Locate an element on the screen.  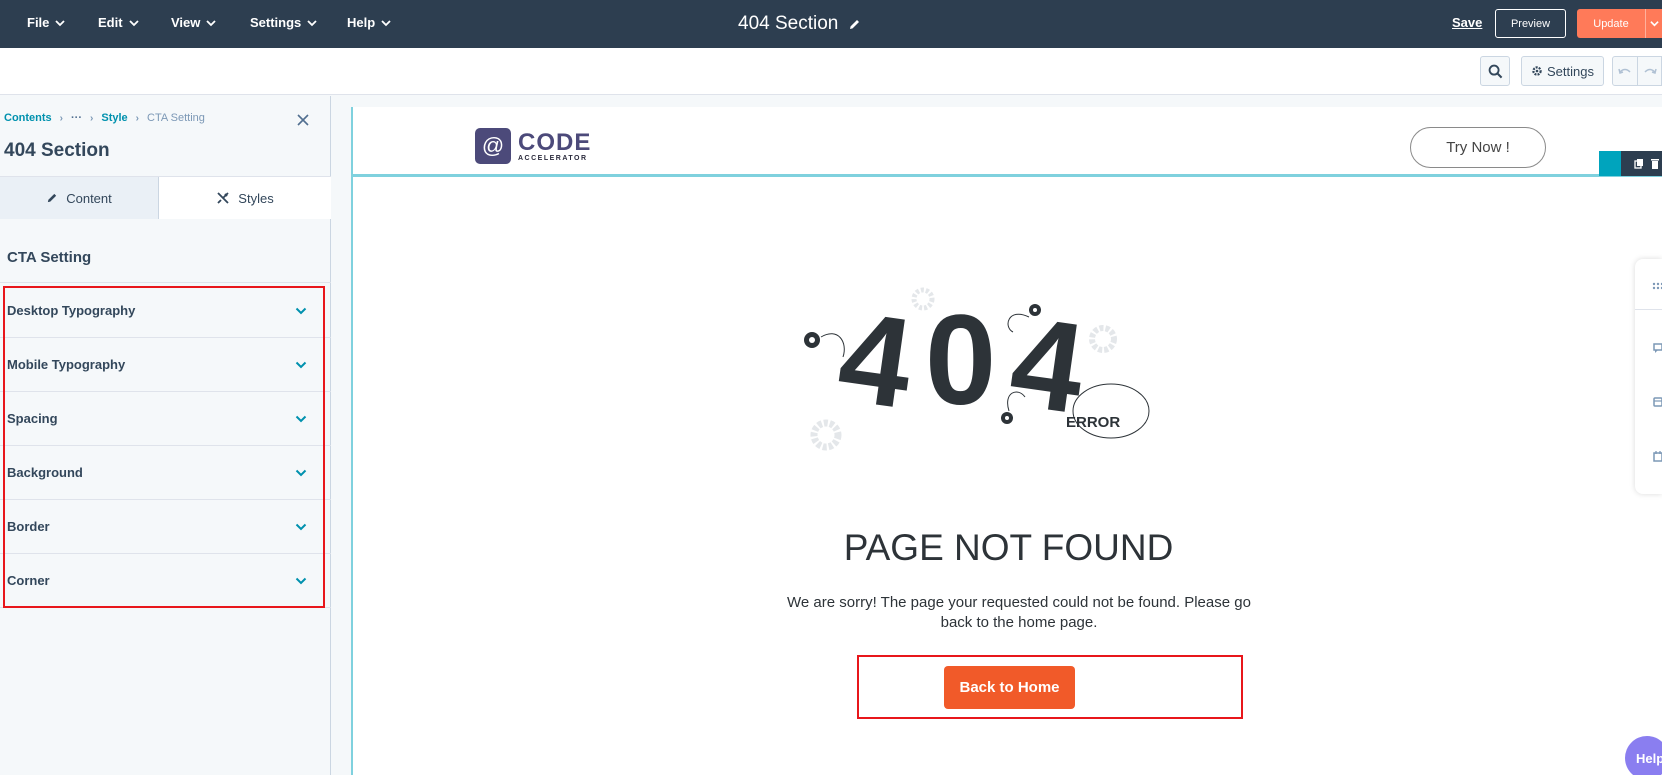
undo-button is located at coordinates (1625, 71).